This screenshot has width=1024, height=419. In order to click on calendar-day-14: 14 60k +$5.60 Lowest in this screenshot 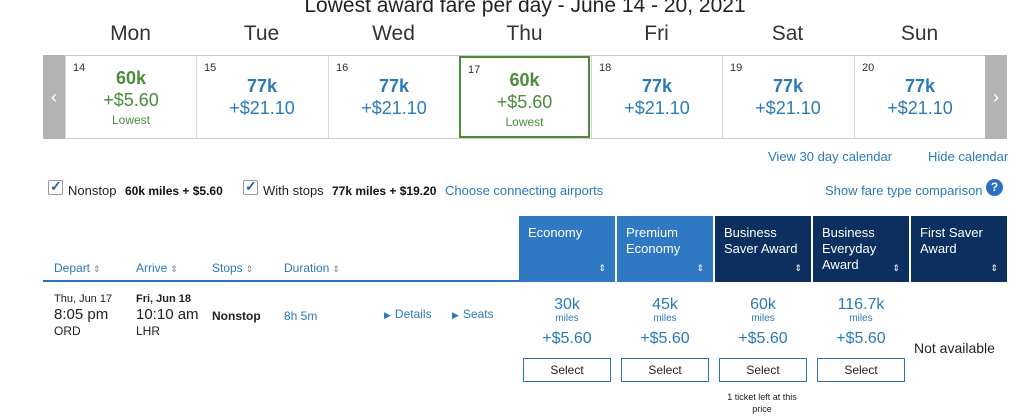, I will do `click(130, 97)`.